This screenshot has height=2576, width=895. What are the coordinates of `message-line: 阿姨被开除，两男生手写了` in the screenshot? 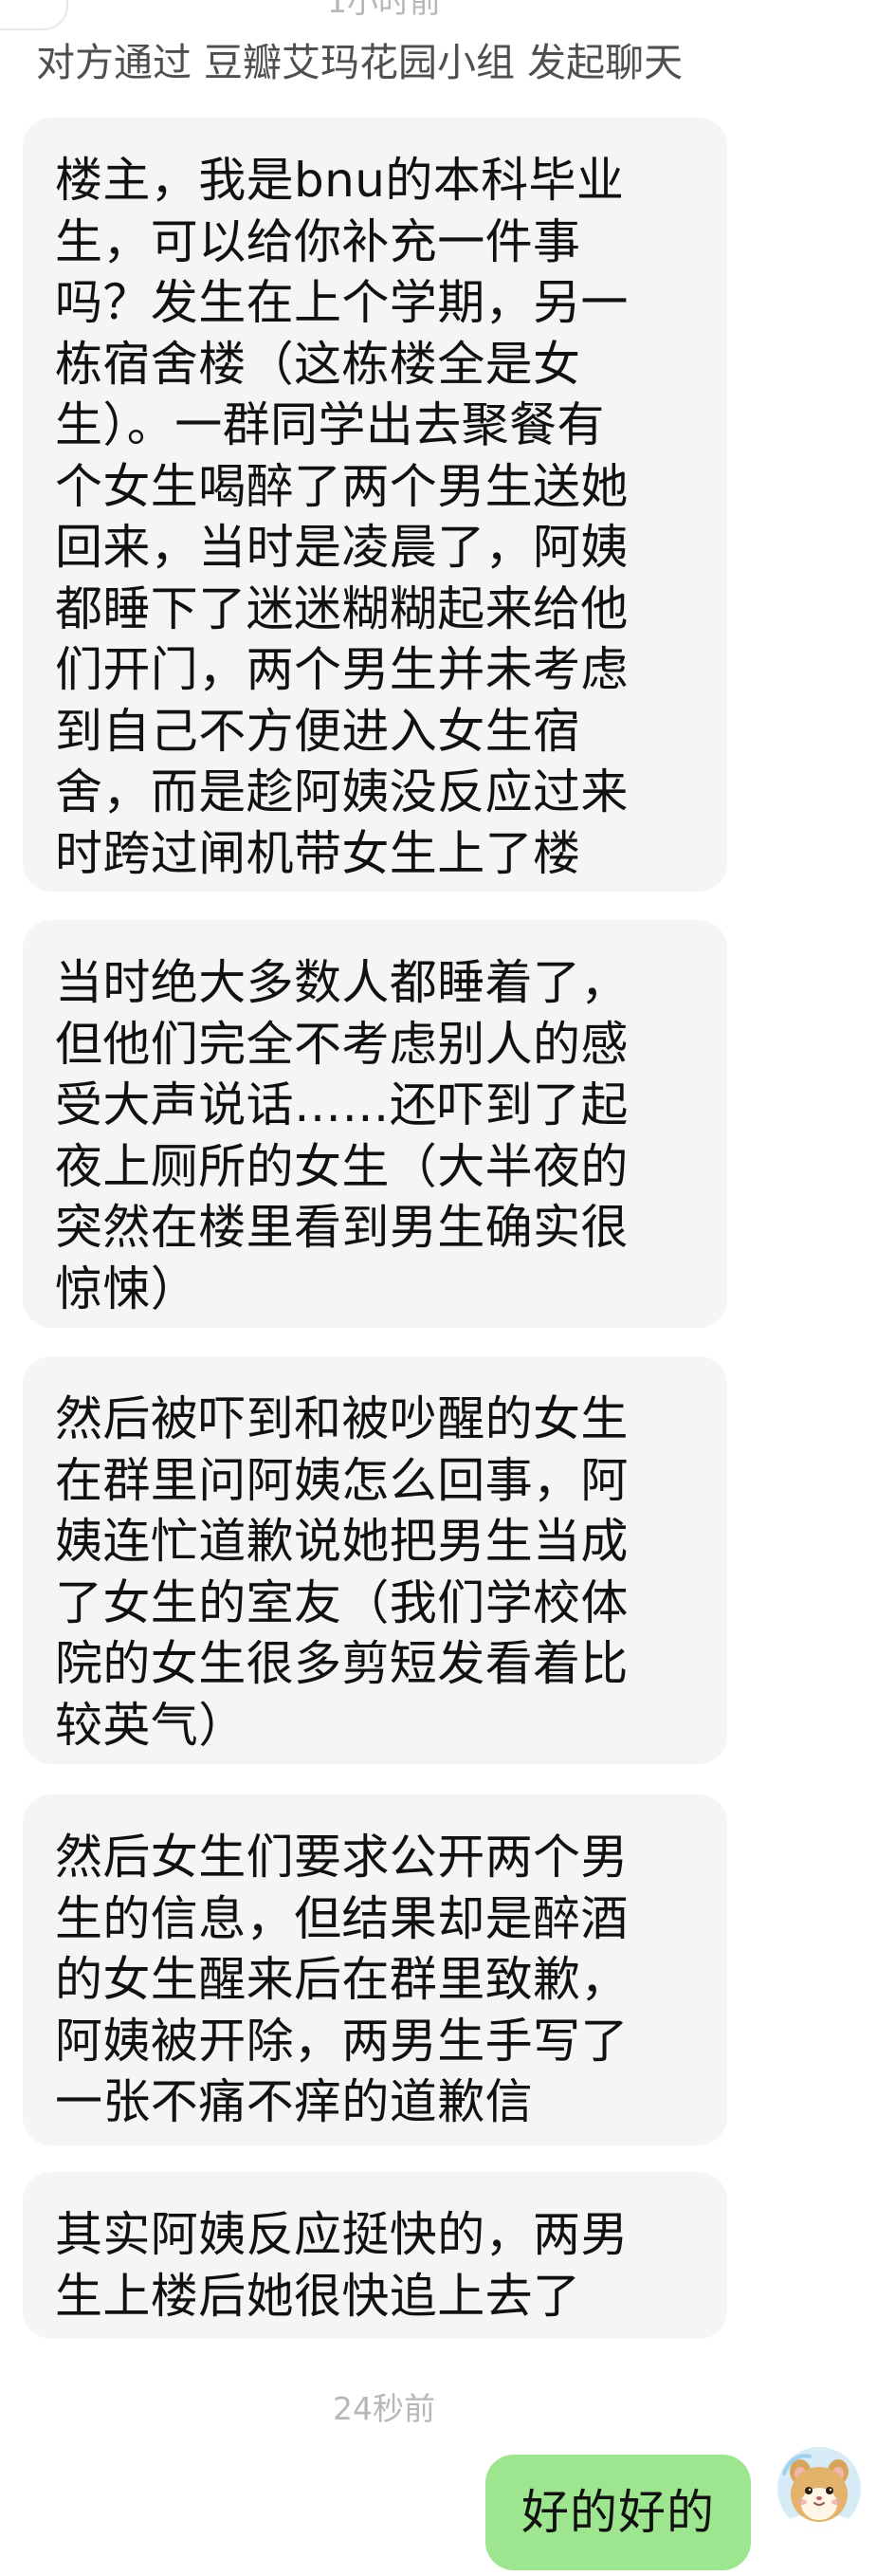 It's located at (342, 2041).